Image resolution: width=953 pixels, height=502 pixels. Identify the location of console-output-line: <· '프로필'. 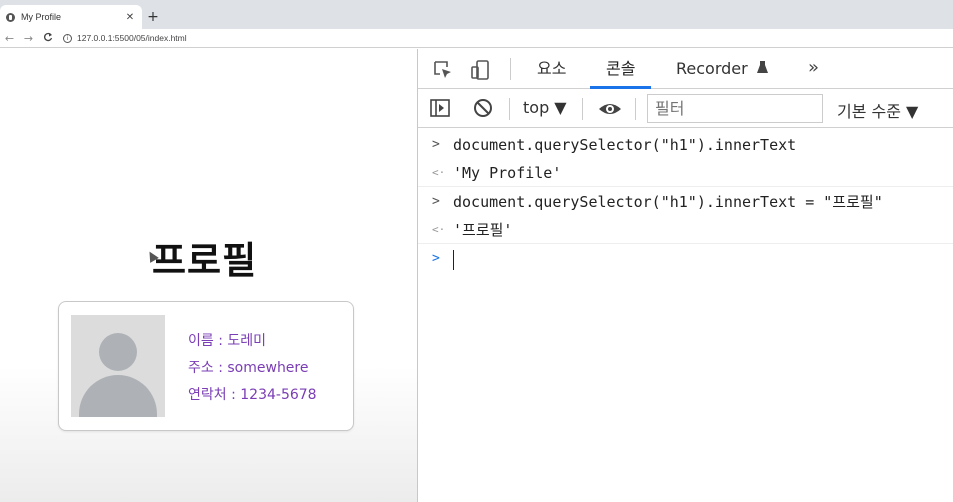
(685, 230).